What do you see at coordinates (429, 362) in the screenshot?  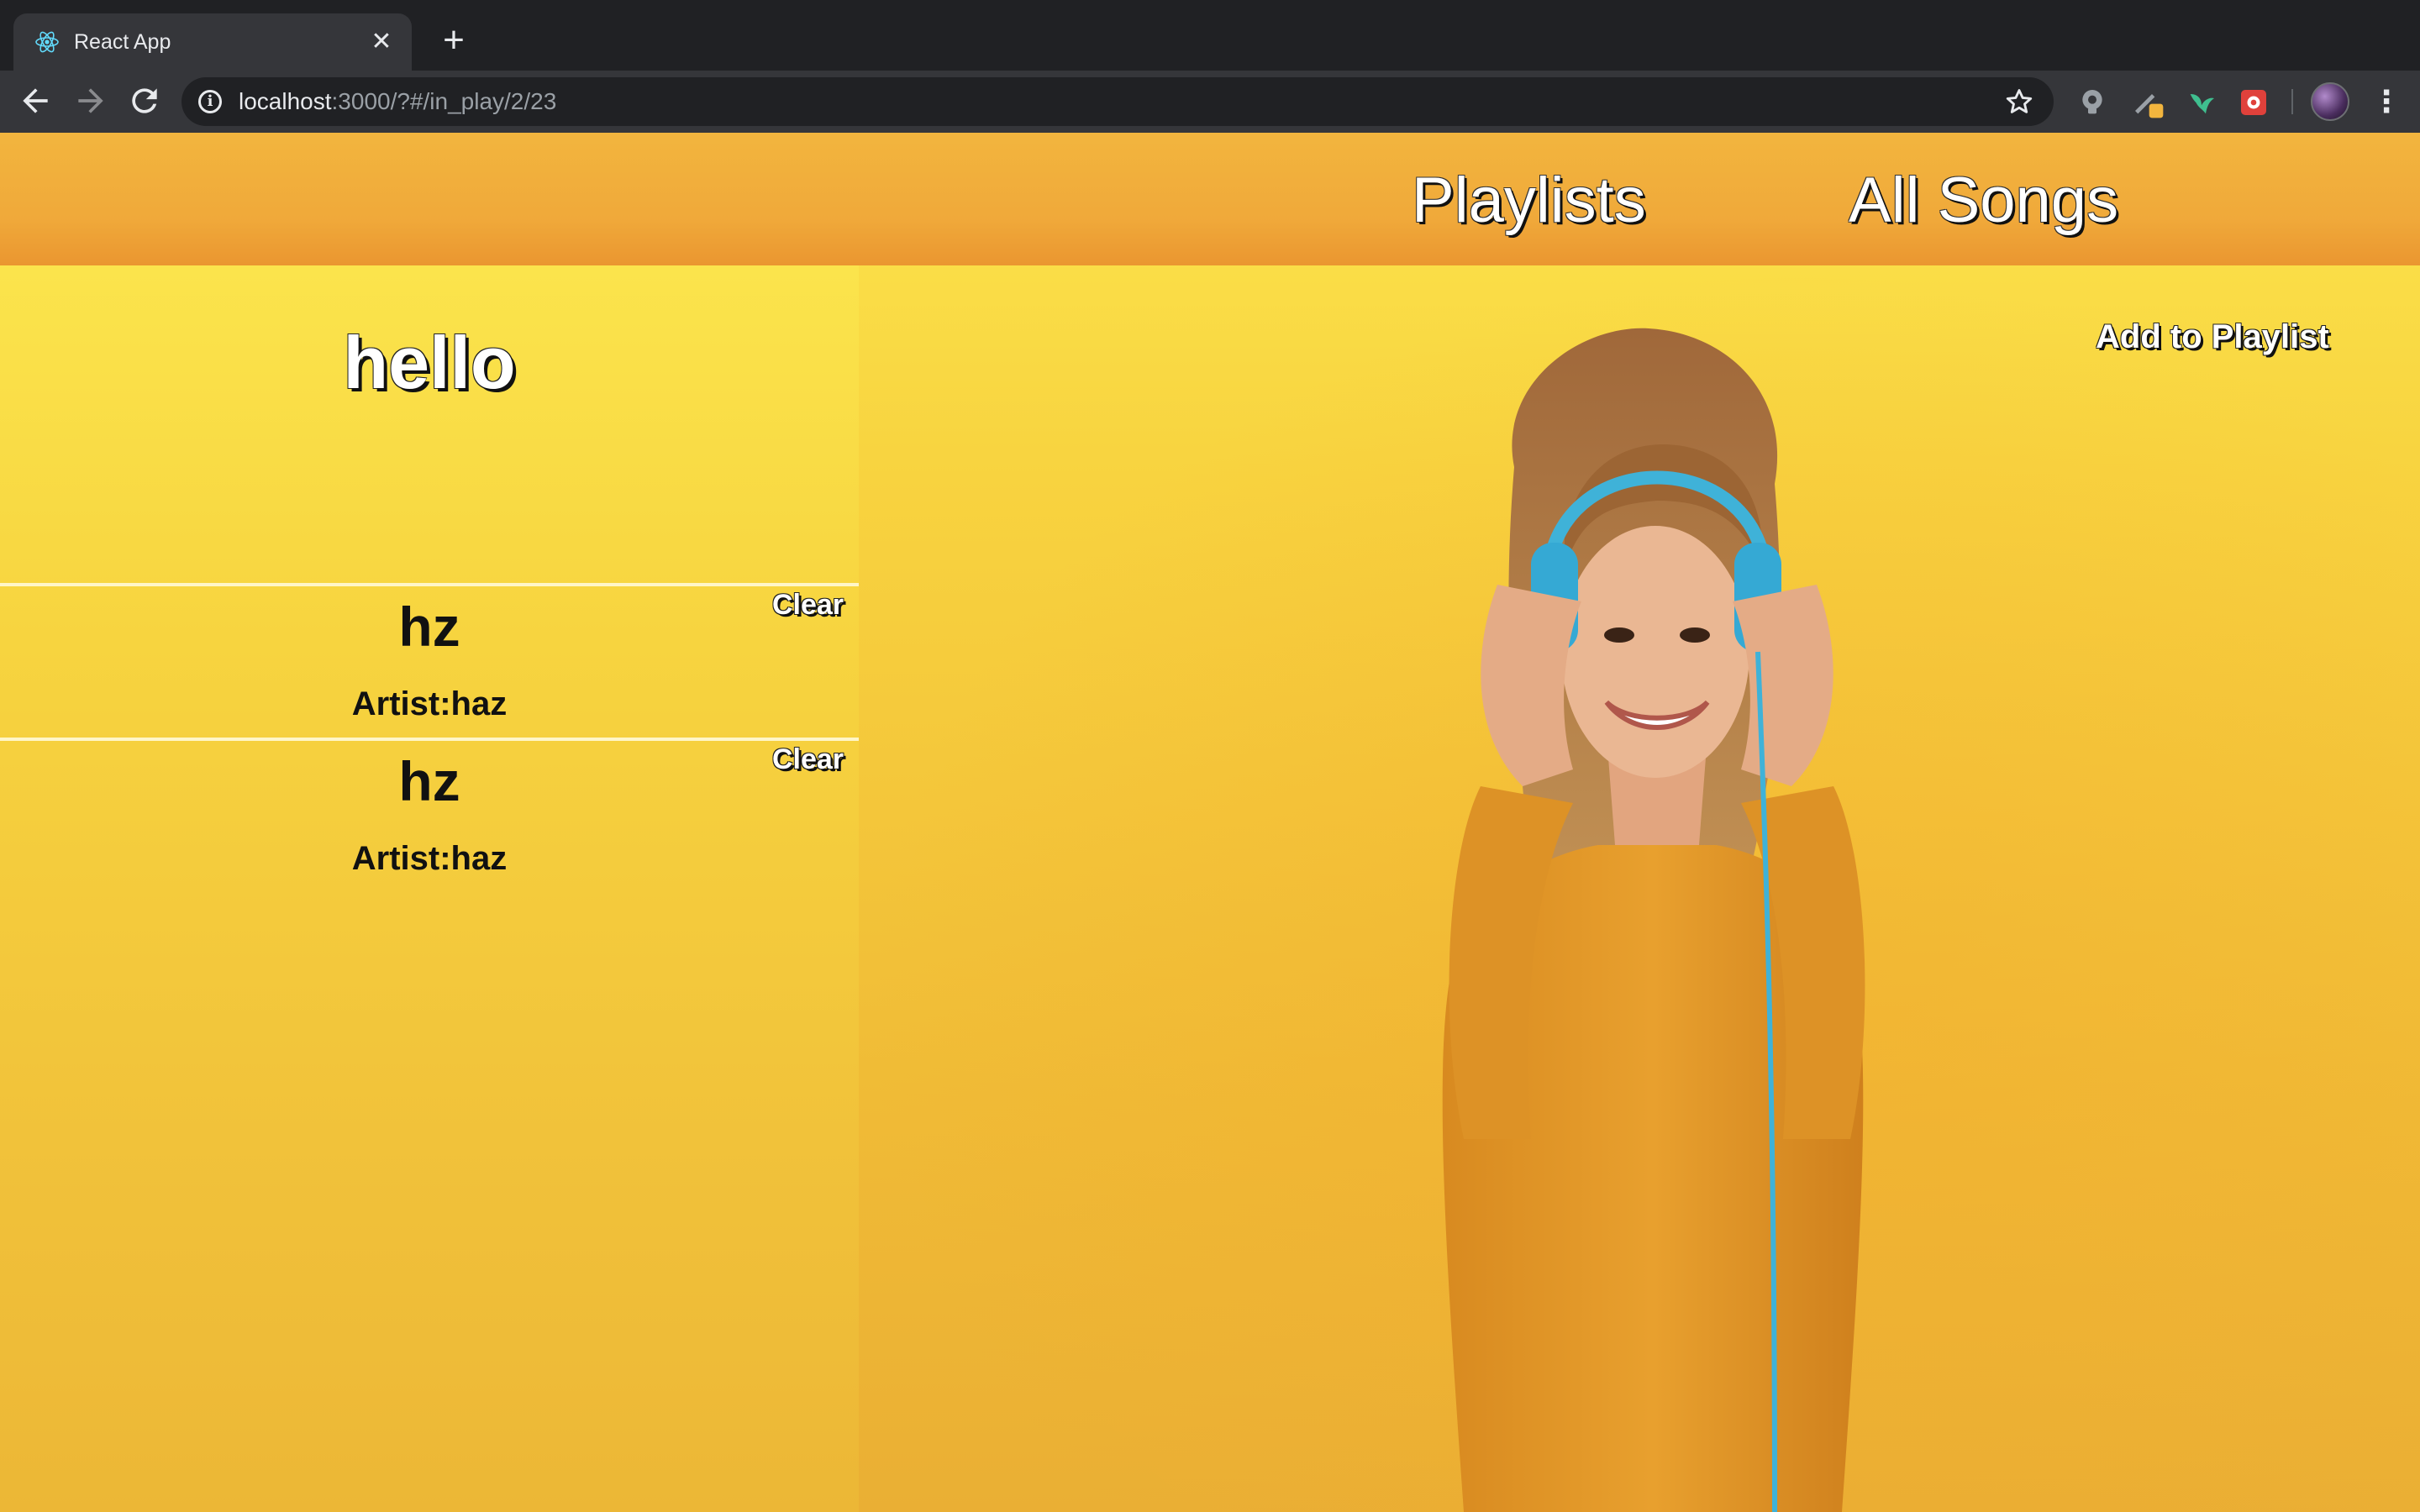 I see `playlist-title: hello` at bounding box center [429, 362].